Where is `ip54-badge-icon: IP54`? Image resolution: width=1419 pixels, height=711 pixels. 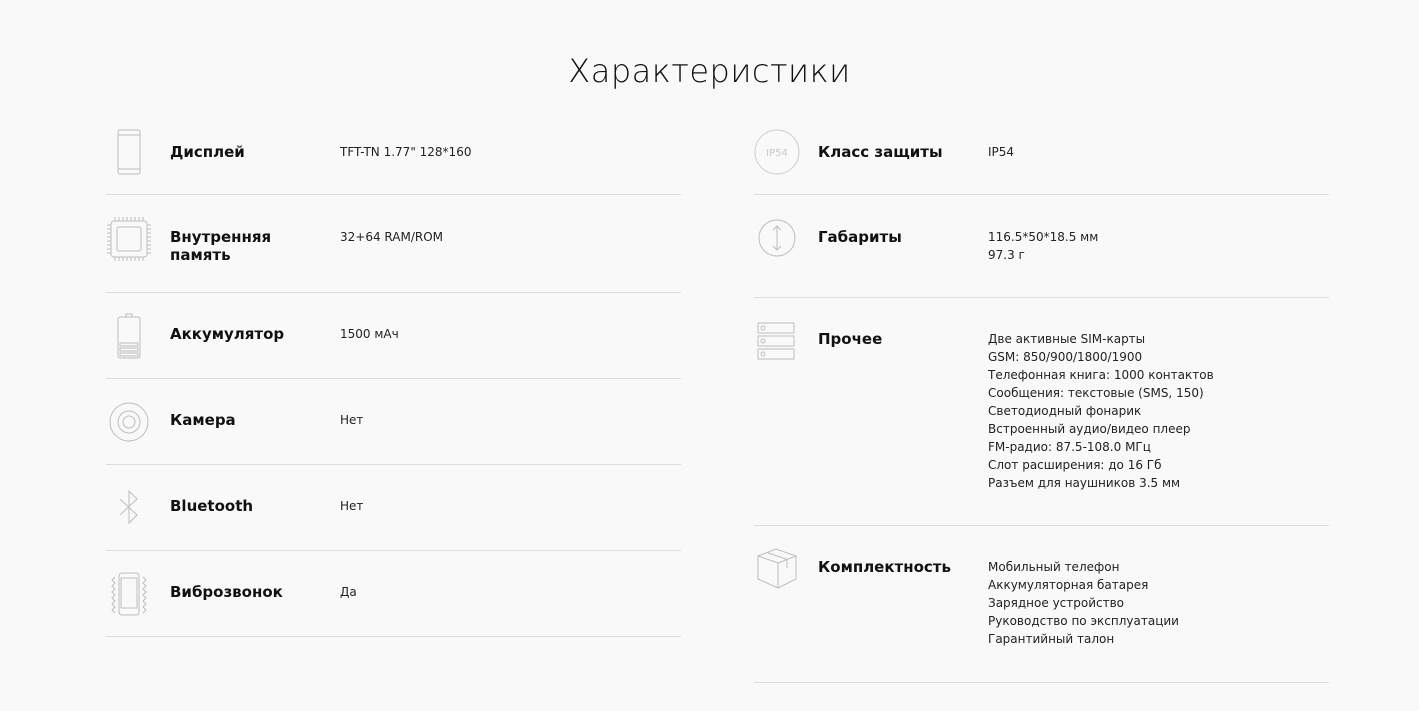 ip54-badge-icon: IP54 is located at coordinates (777, 152).